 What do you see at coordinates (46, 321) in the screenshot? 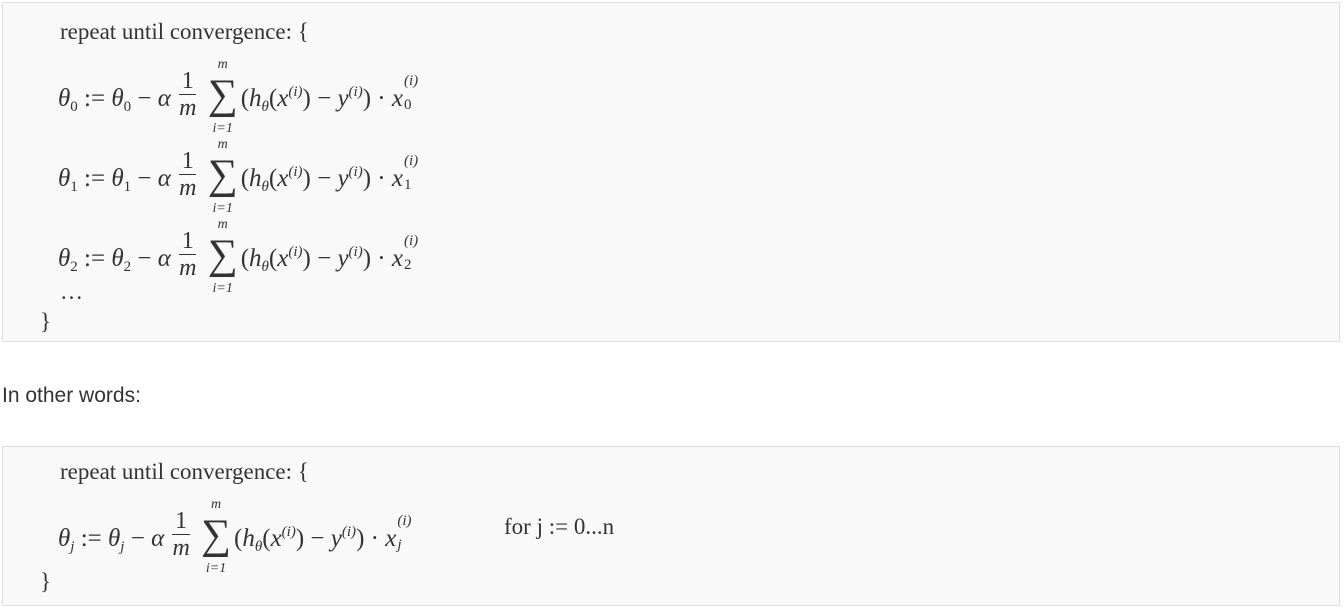
I see `closing-brace-1: }` at bounding box center [46, 321].